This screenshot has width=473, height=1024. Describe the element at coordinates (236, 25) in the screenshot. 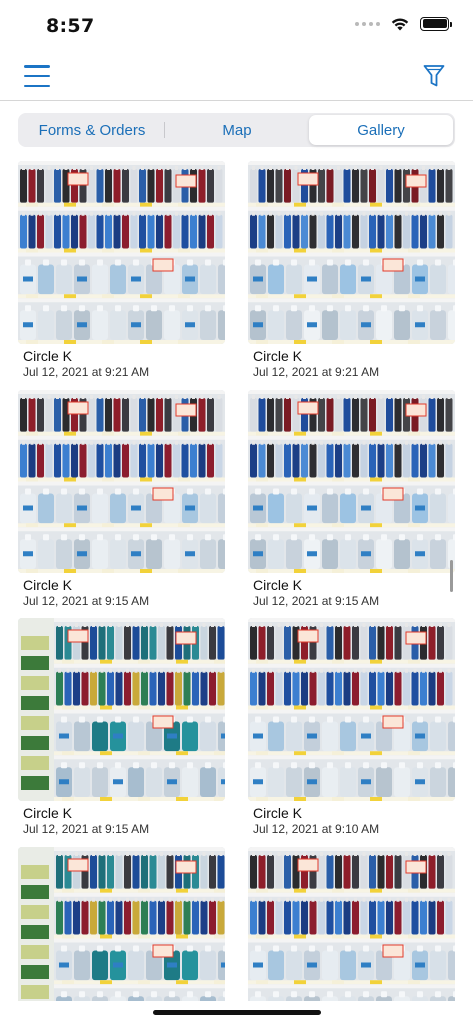

I see `status-bar: 8:57` at that location.